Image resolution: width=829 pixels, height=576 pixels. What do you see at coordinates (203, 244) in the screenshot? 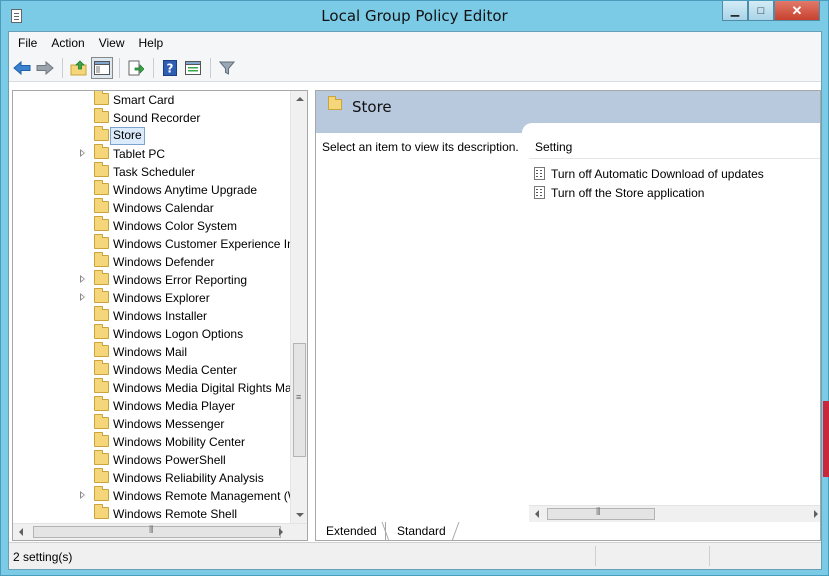
I see `tree-item-label: Windows Customer Experience Im` at bounding box center [203, 244].